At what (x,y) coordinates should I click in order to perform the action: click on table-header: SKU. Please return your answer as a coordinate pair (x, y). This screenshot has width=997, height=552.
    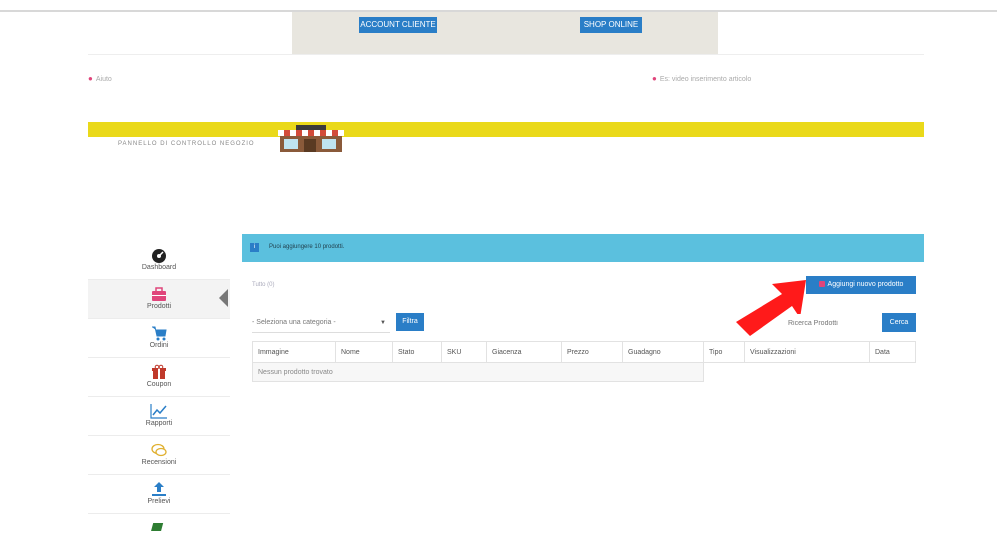
    Looking at the image, I should click on (464, 352).